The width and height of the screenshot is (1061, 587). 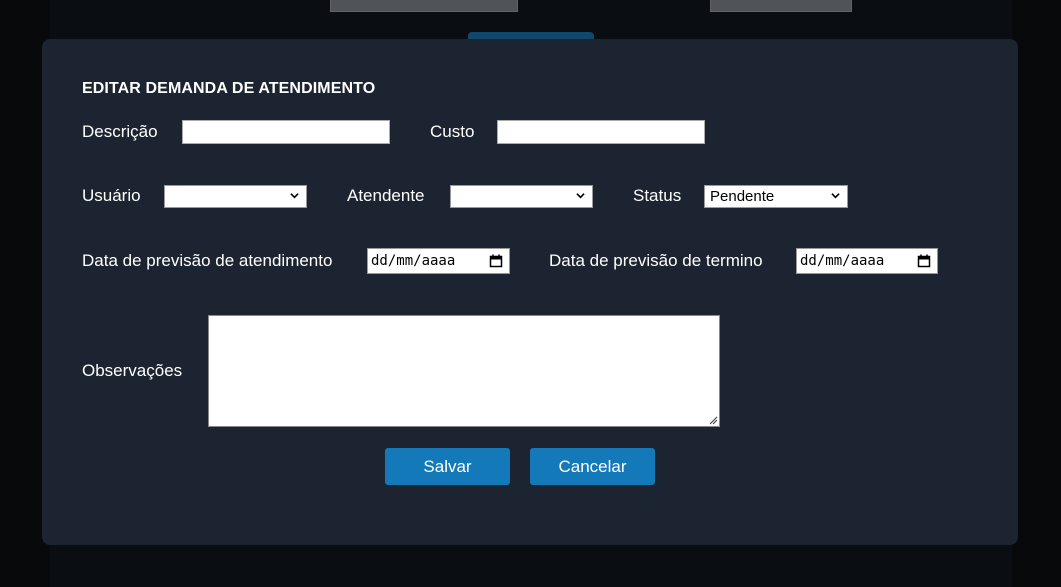 What do you see at coordinates (229, 88) in the screenshot?
I see `modal-title: EDITAR DEMANDA DE ATENDIMENTO` at bounding box center [229, 88].